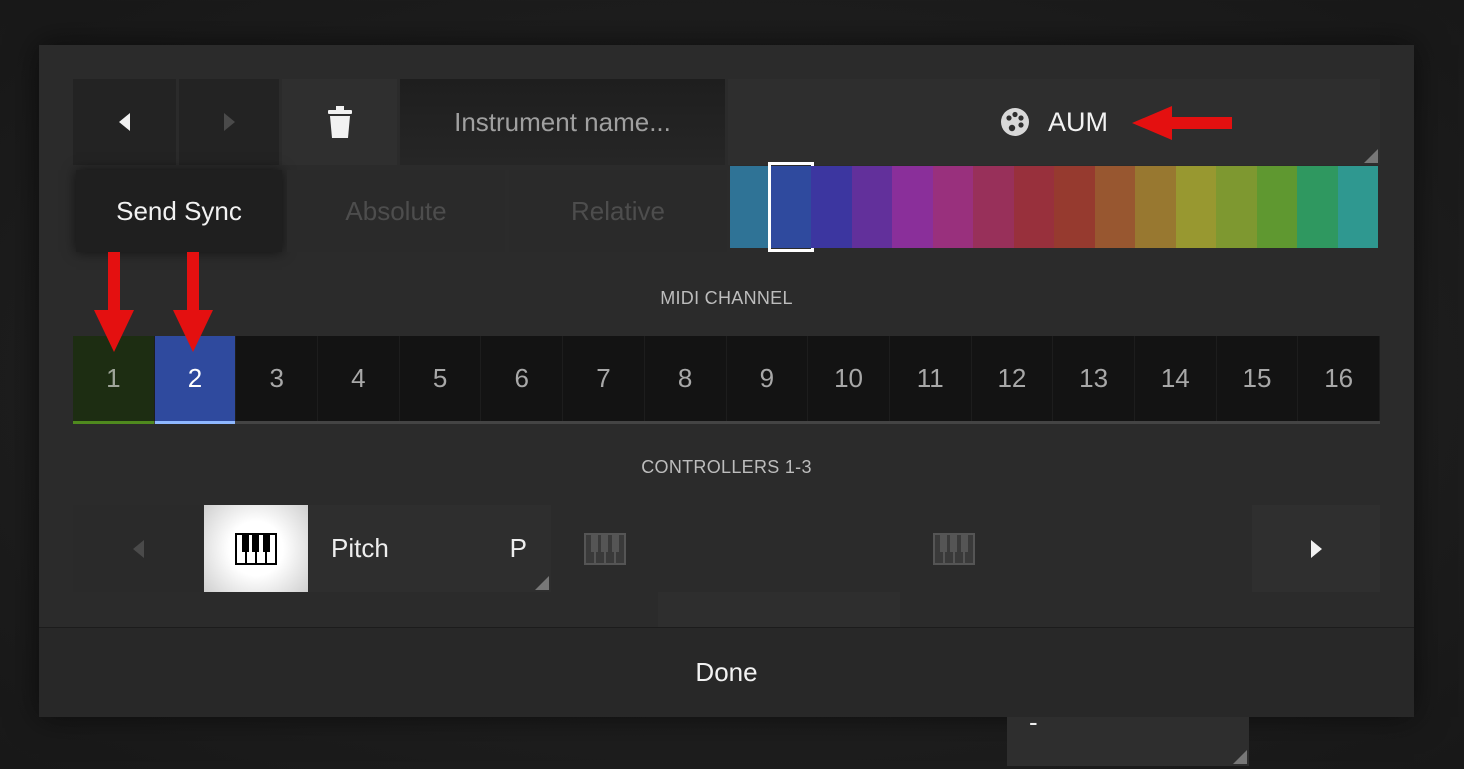  What do you see at coordinates (1078, 121) in the screenshot?
I see `instrument-label: AUM` at bounding box center [1078, 121].